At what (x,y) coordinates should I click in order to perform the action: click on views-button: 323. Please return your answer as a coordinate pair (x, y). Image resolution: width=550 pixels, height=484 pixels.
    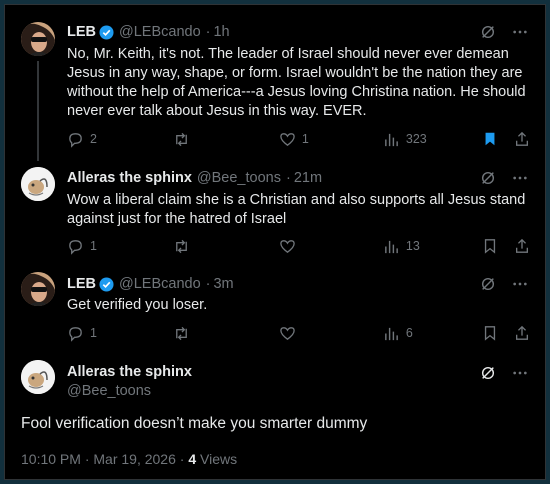
    Looking at the image, I should click on (432, 139).